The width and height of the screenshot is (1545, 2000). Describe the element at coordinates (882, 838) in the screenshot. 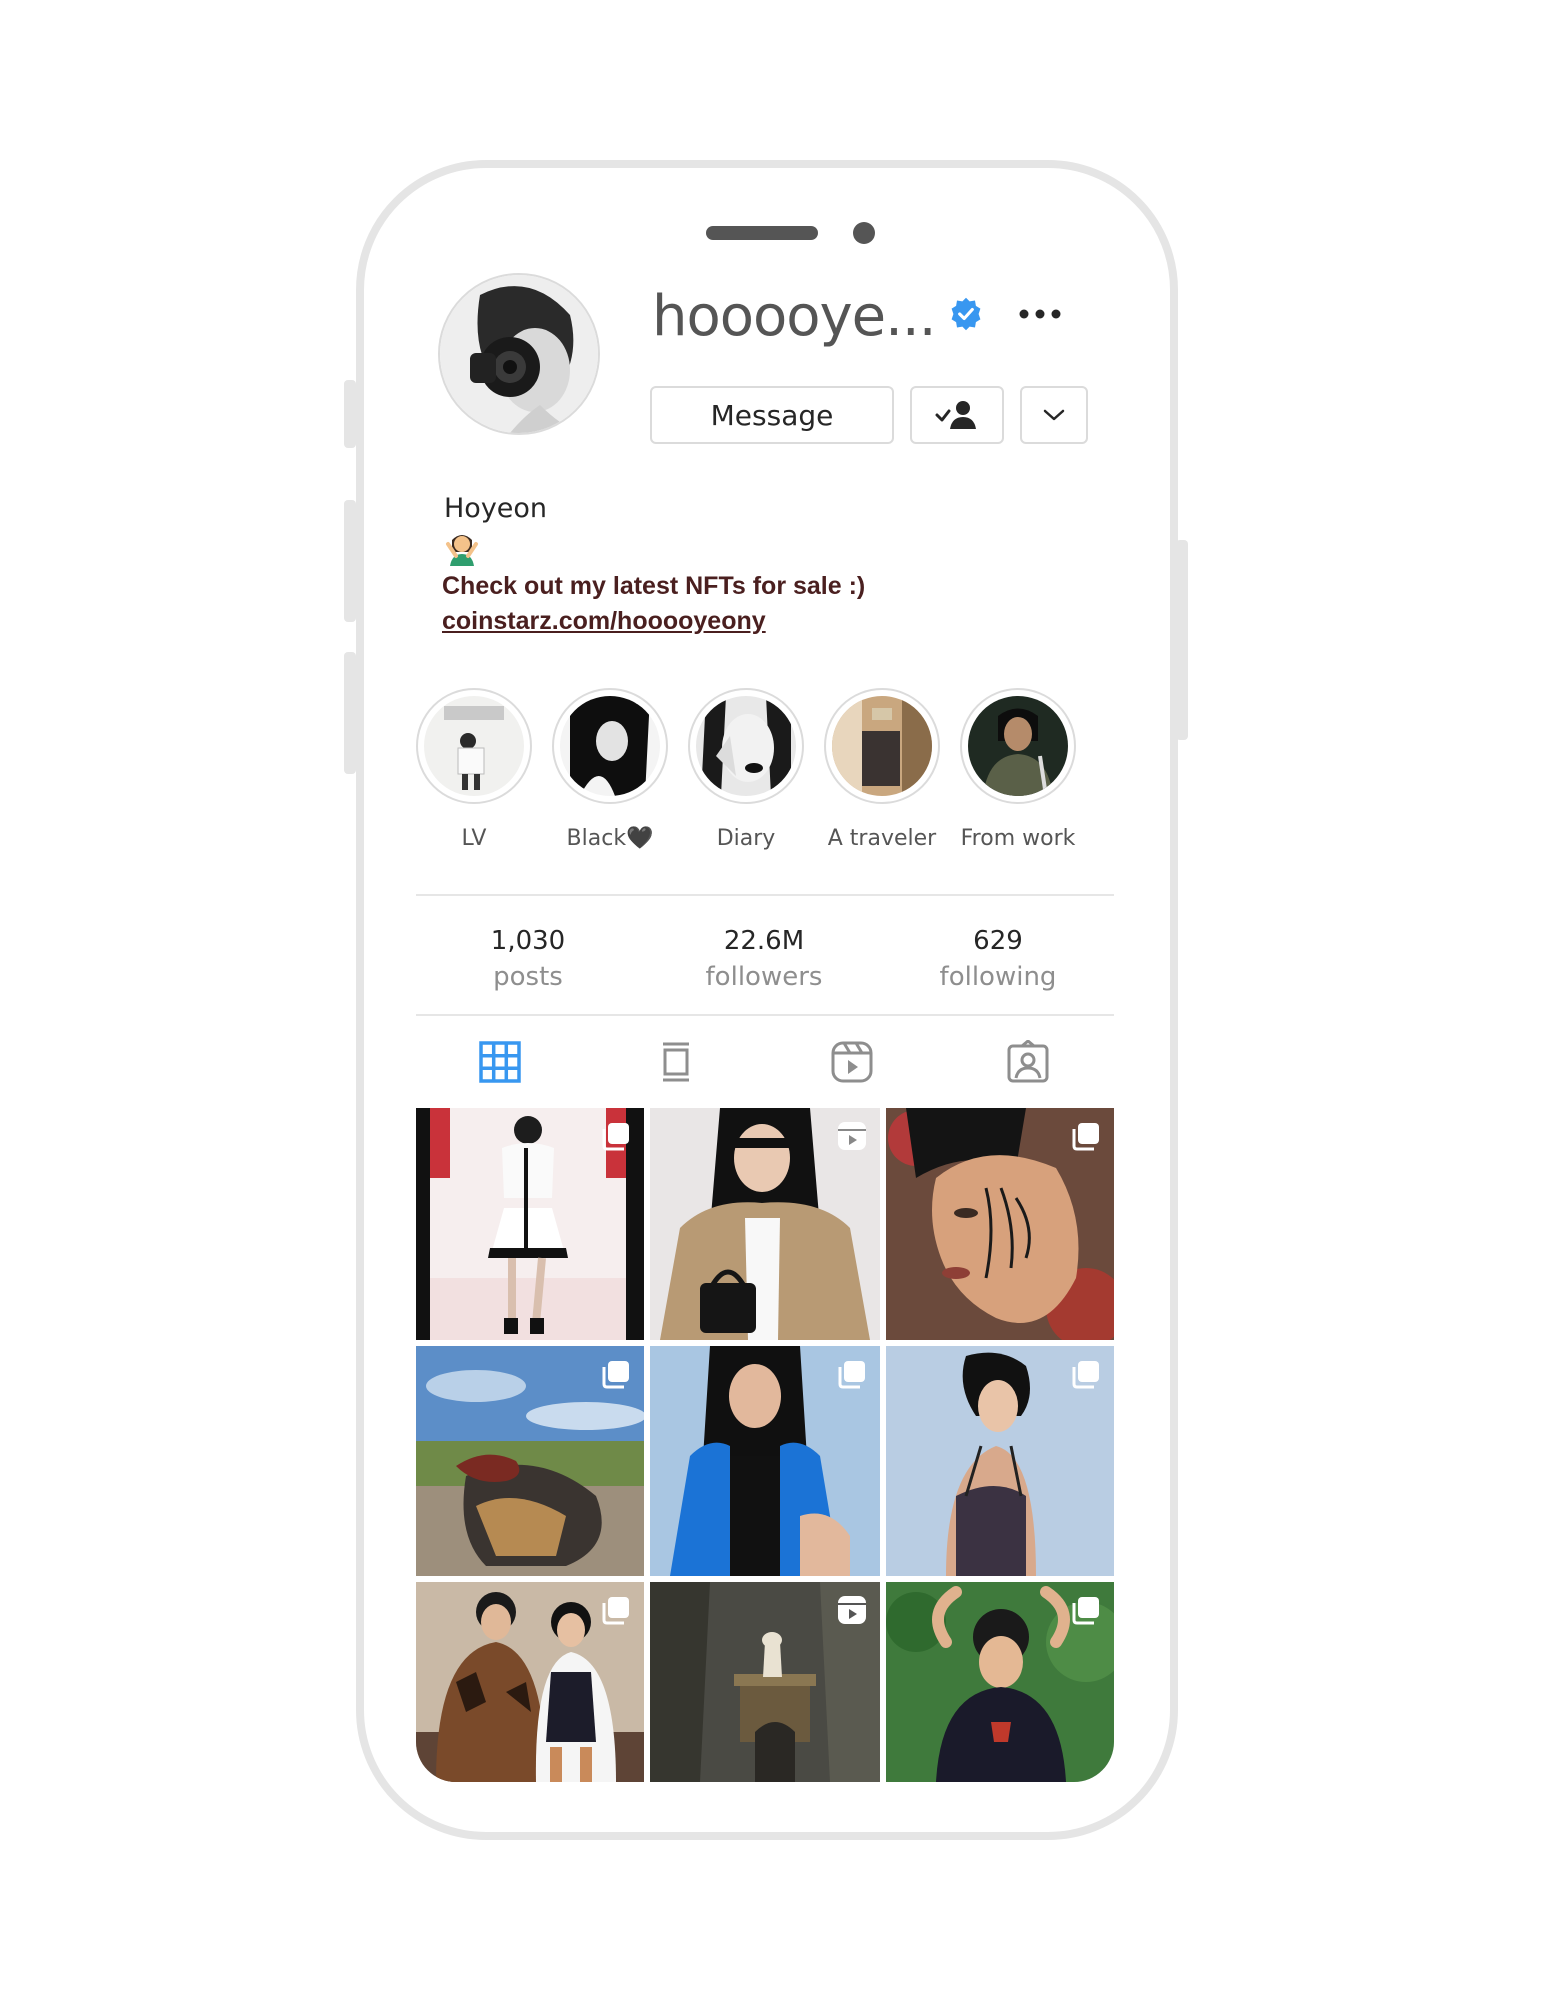

I see `highlight-label: A traveler` at that location.